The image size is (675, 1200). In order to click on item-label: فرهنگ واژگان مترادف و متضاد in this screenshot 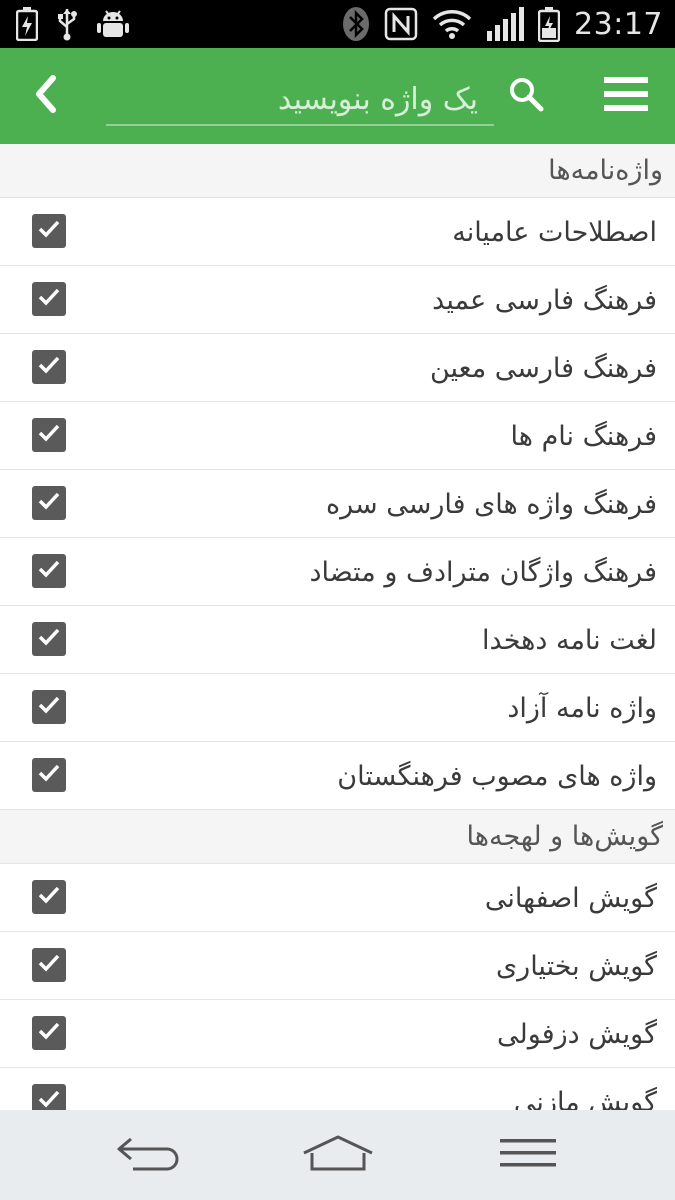, I will do `click(483, 572)`.